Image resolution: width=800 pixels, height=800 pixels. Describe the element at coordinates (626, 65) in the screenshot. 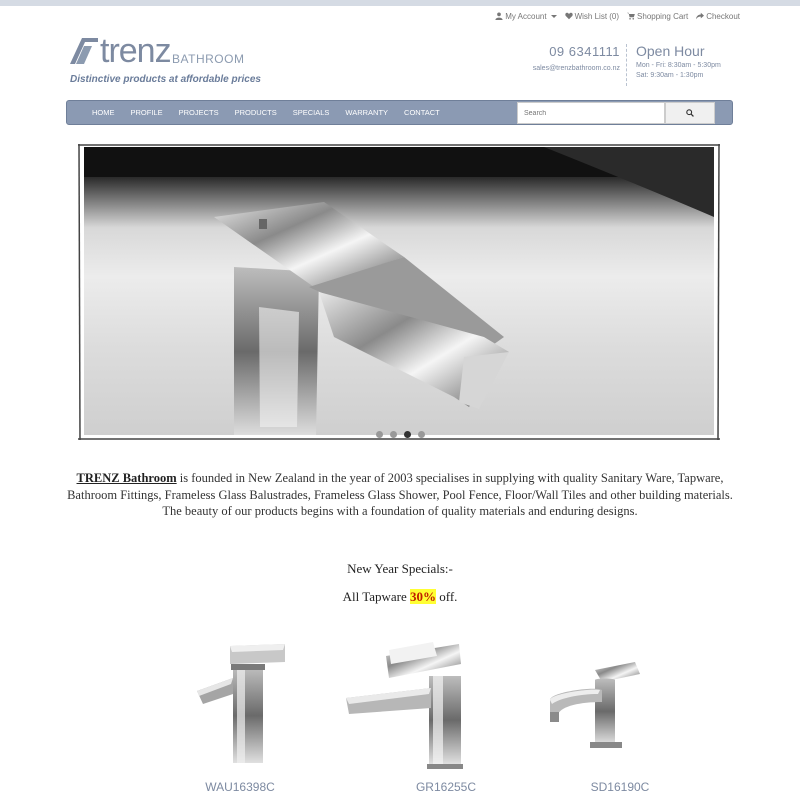

I see `header-divider` at that location.